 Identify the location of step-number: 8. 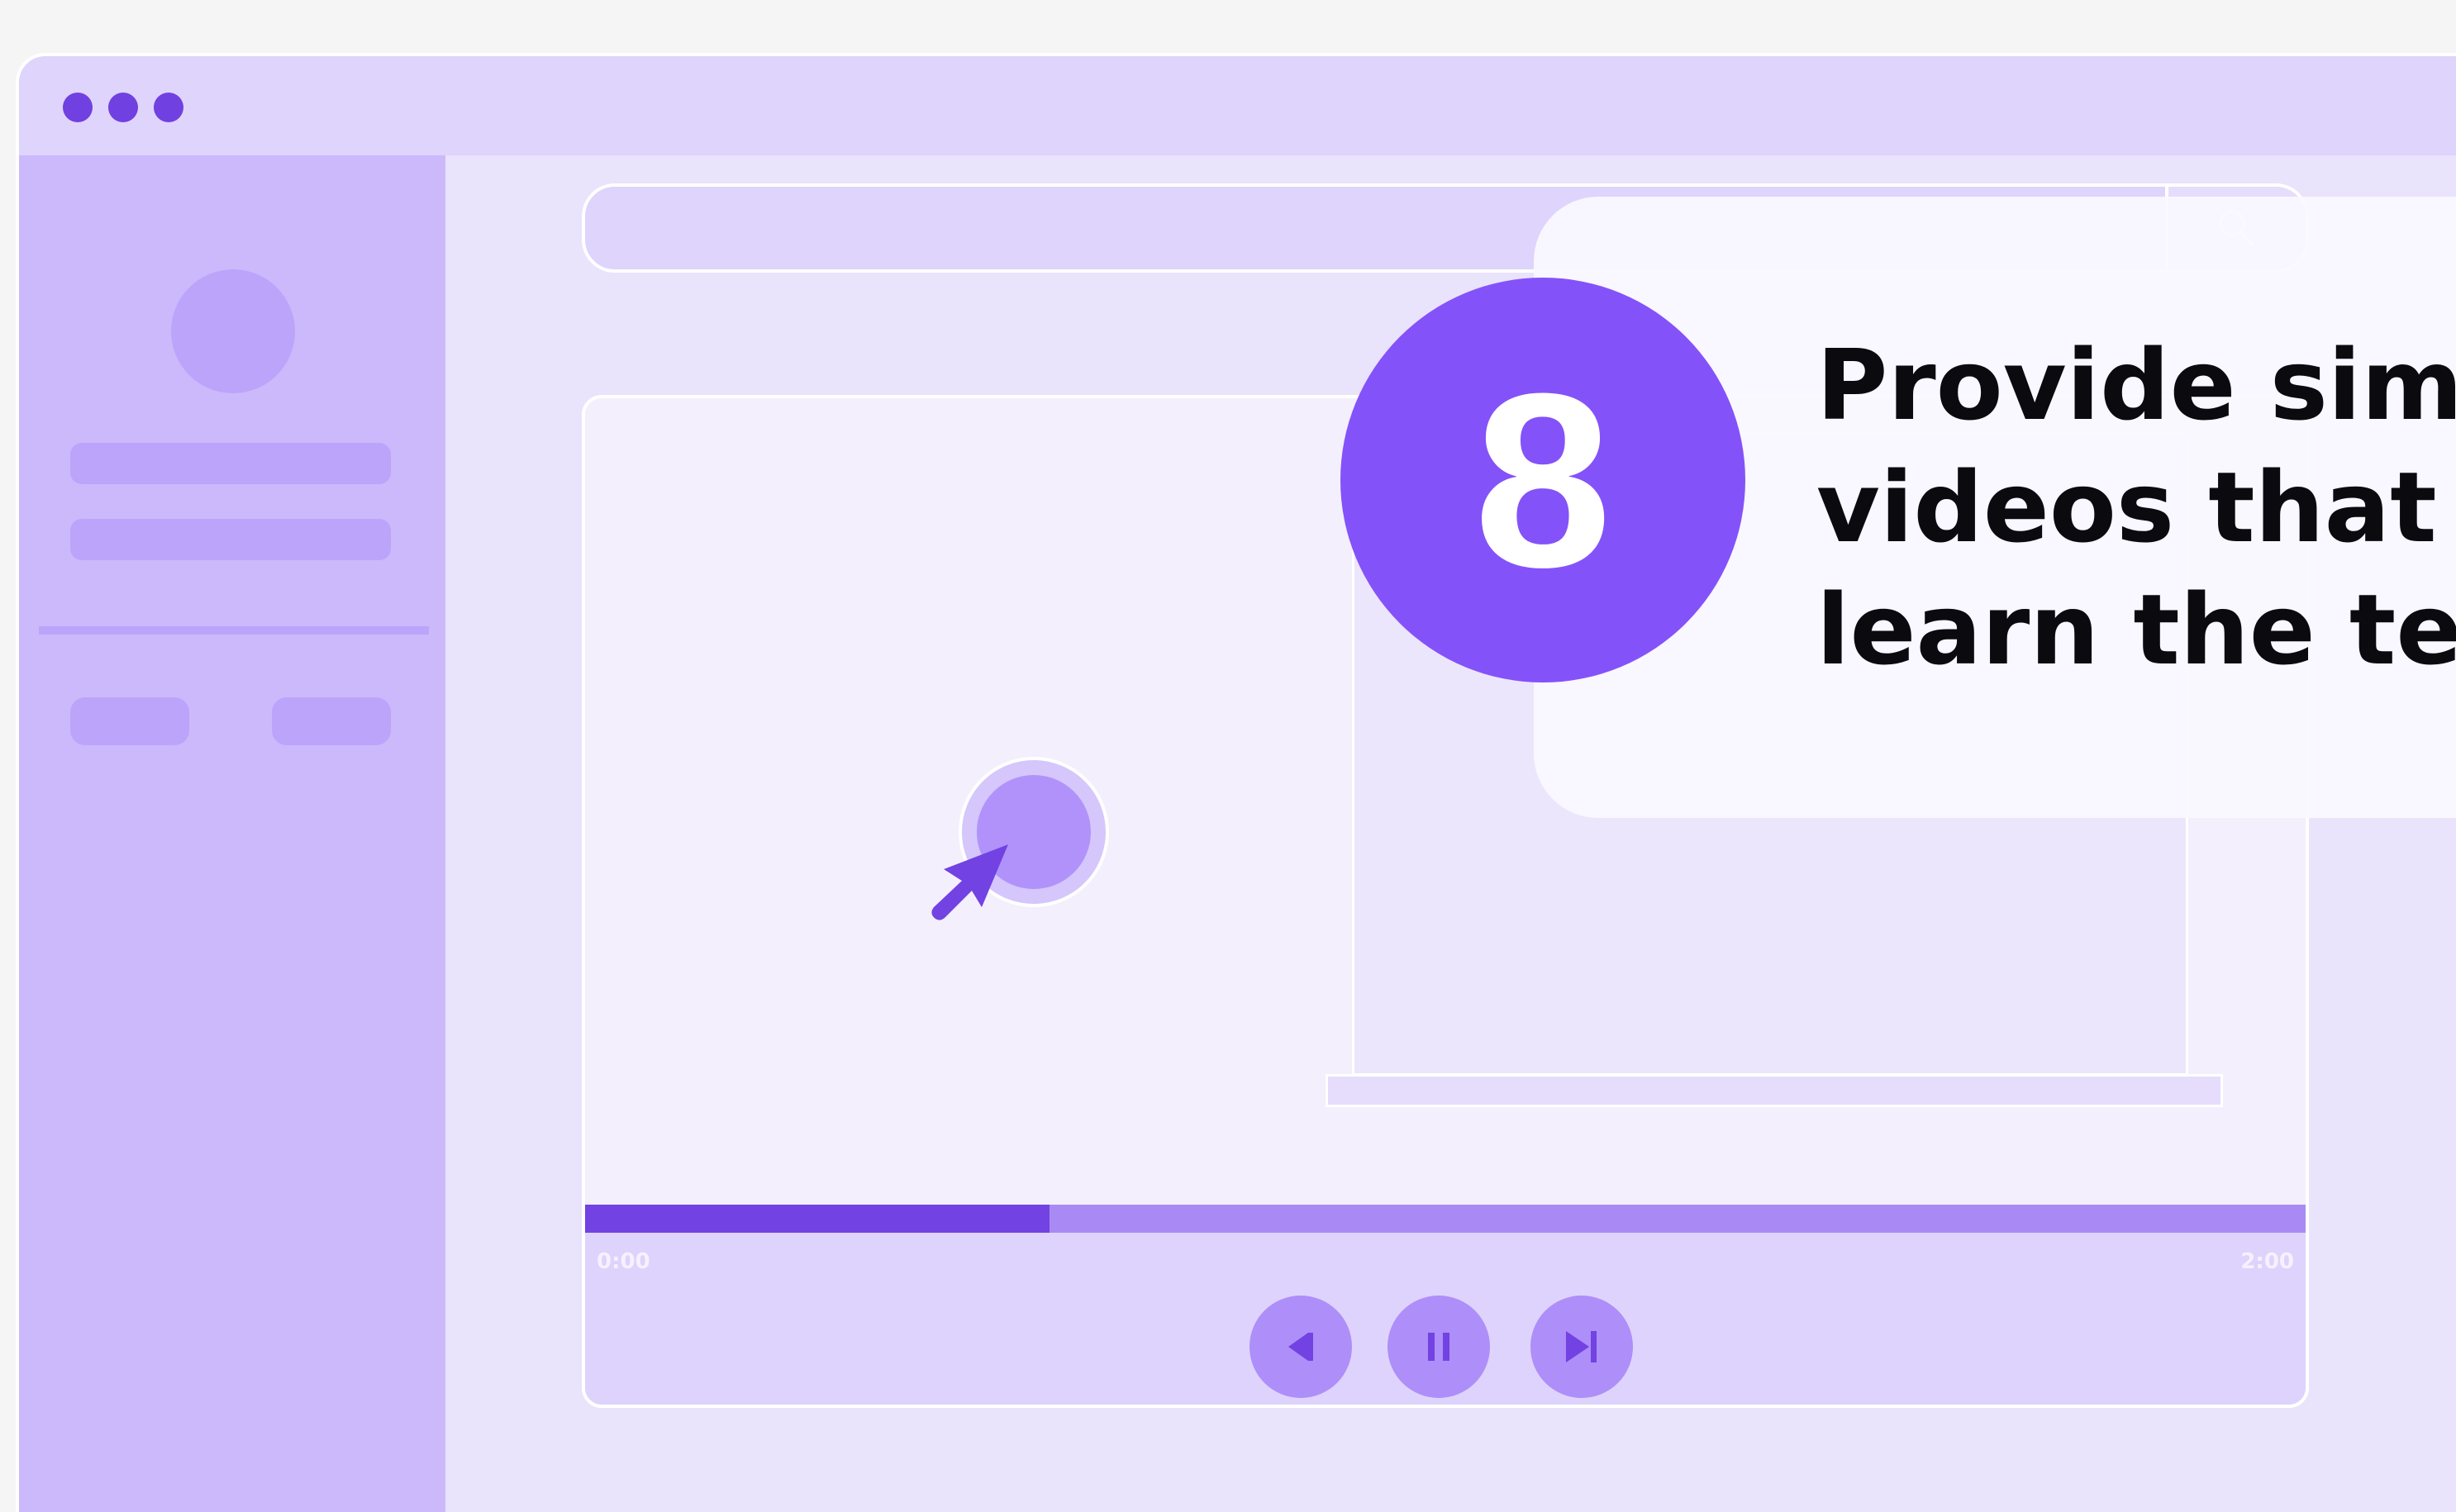
(1543, 480).